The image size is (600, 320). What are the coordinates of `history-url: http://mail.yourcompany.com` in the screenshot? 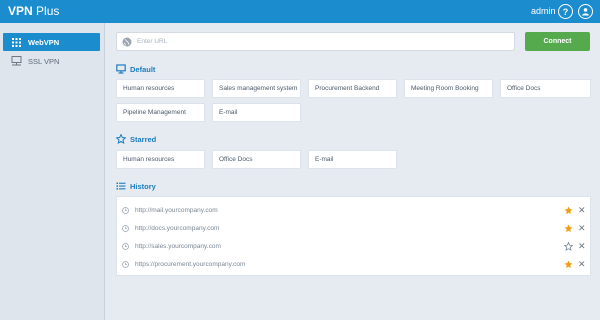 It's located at (176, 210).